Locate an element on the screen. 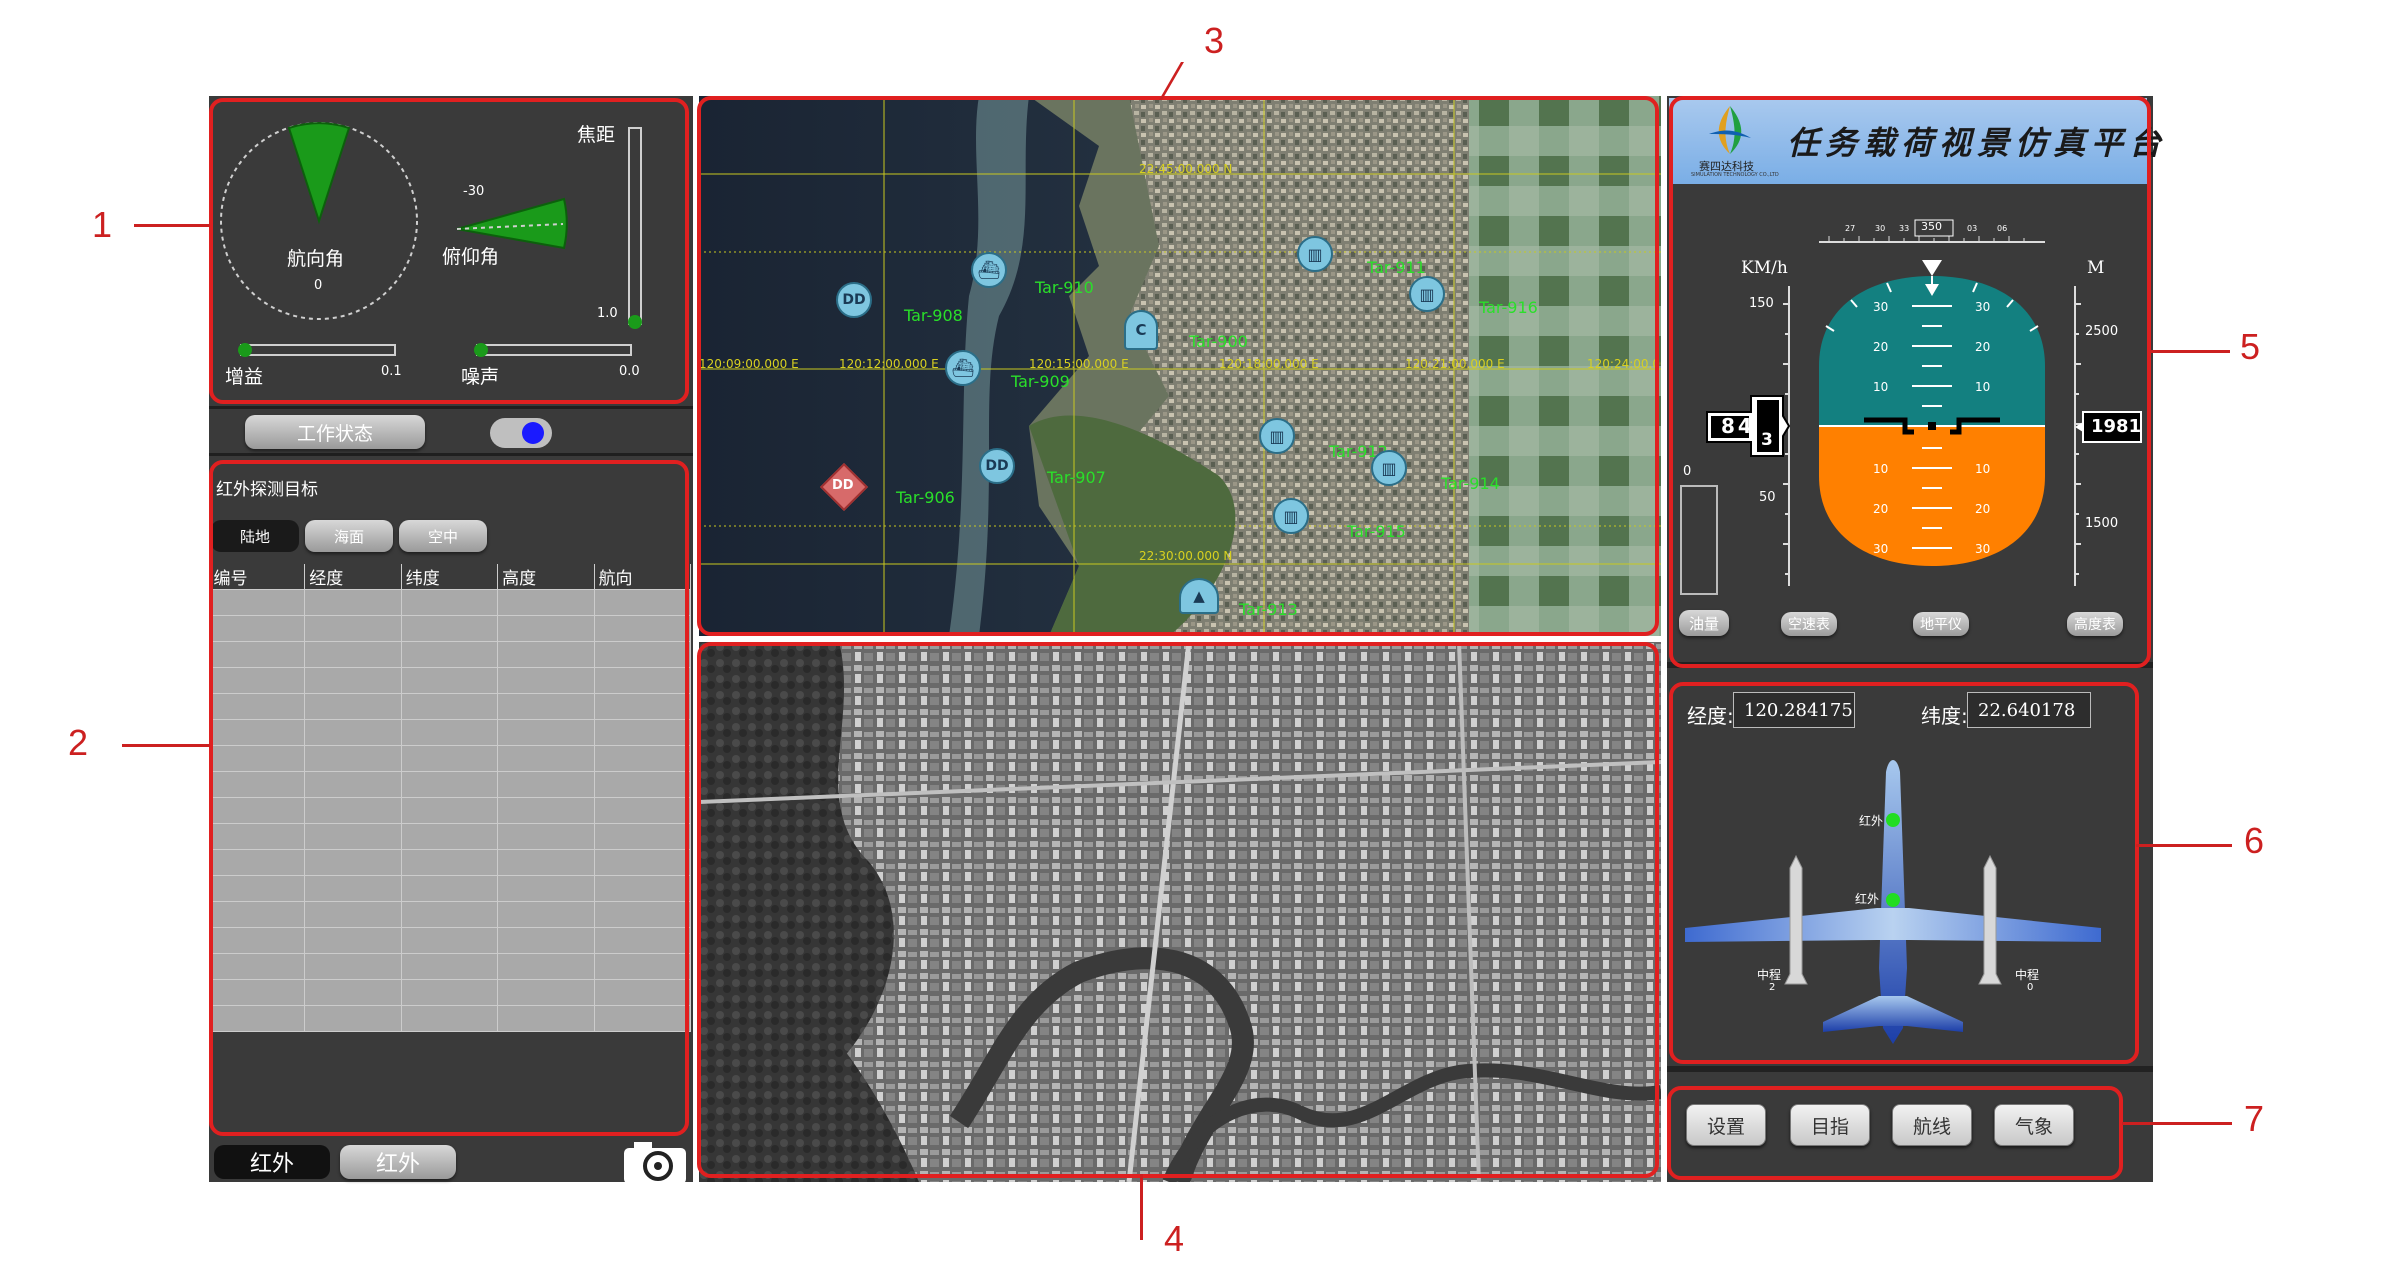 The image size is (2406, 1266). callout-2: 2 is located at coordinates (78, 742).